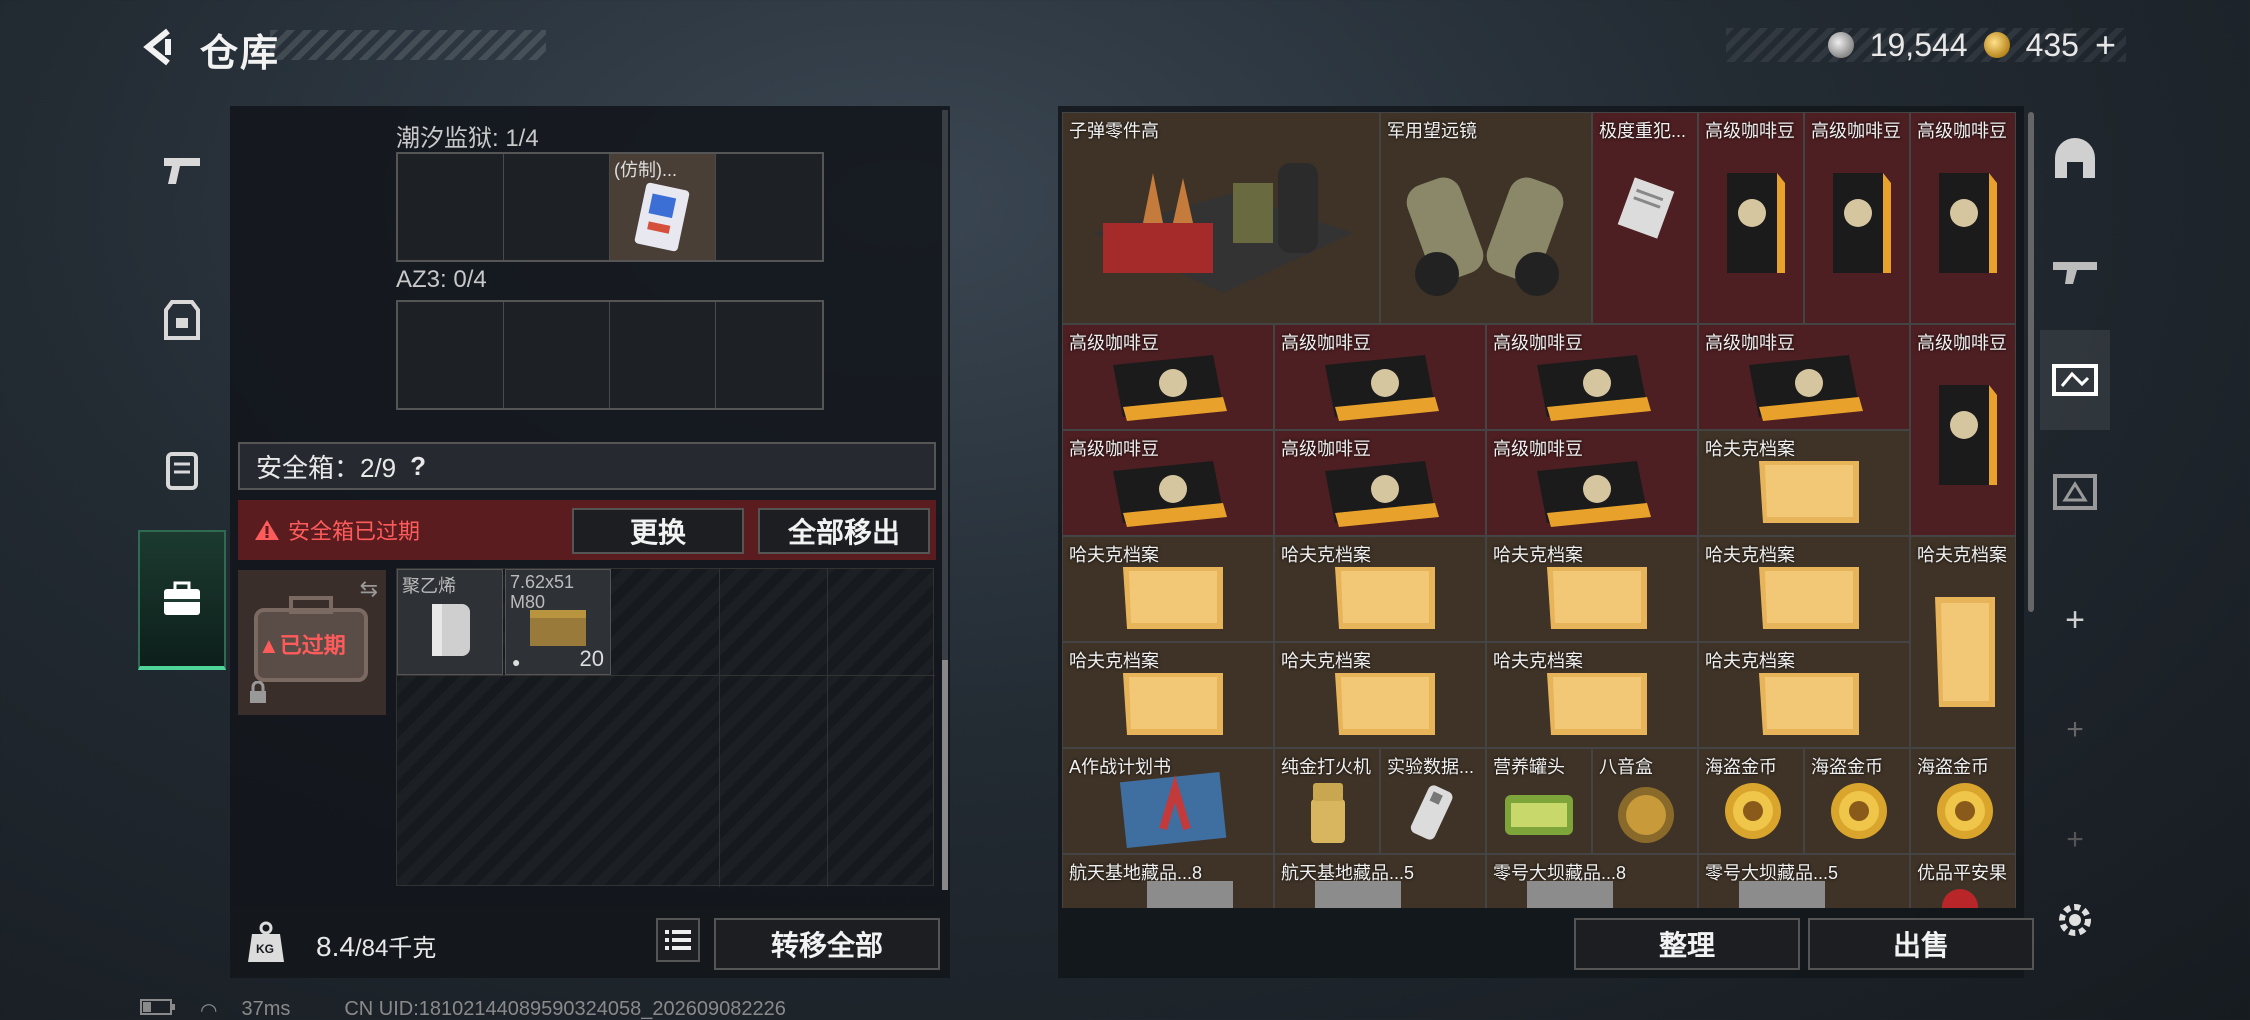  I want to click on add-stash-tab-button: +, so click(2075, 620).